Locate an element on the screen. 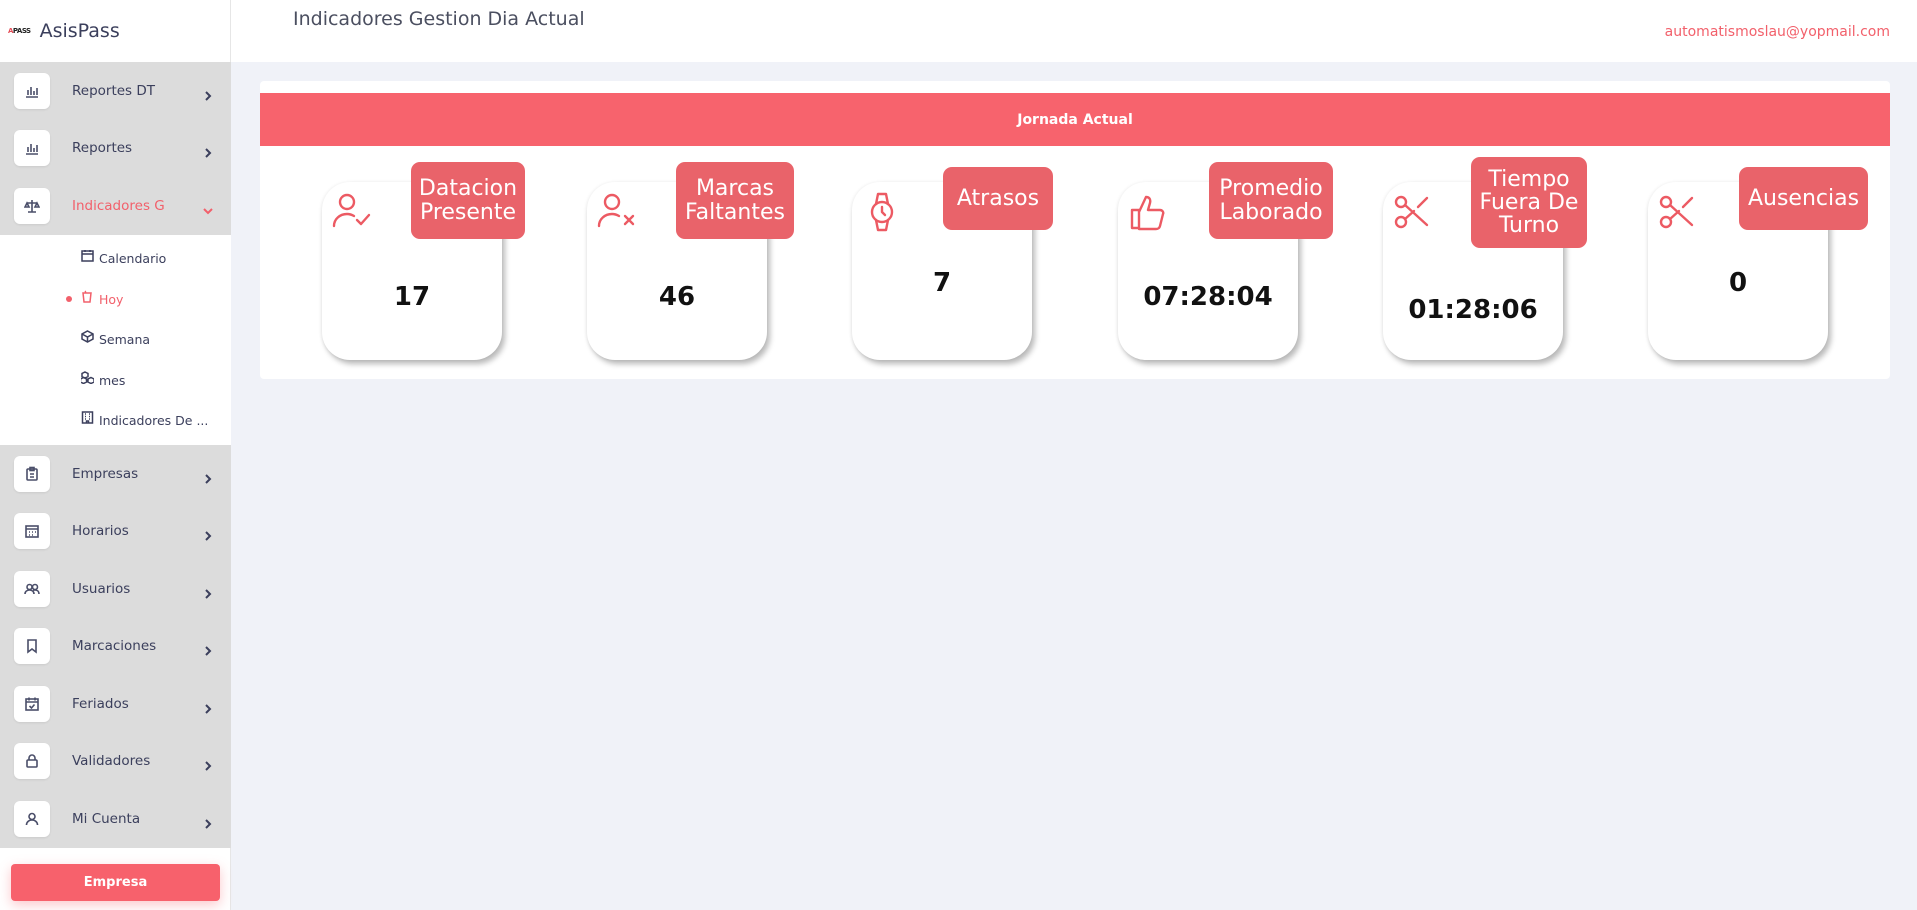 This screenshot has width=1917, height=910. sidebar-item-label: Empresas is located at coordinates (105, 473).